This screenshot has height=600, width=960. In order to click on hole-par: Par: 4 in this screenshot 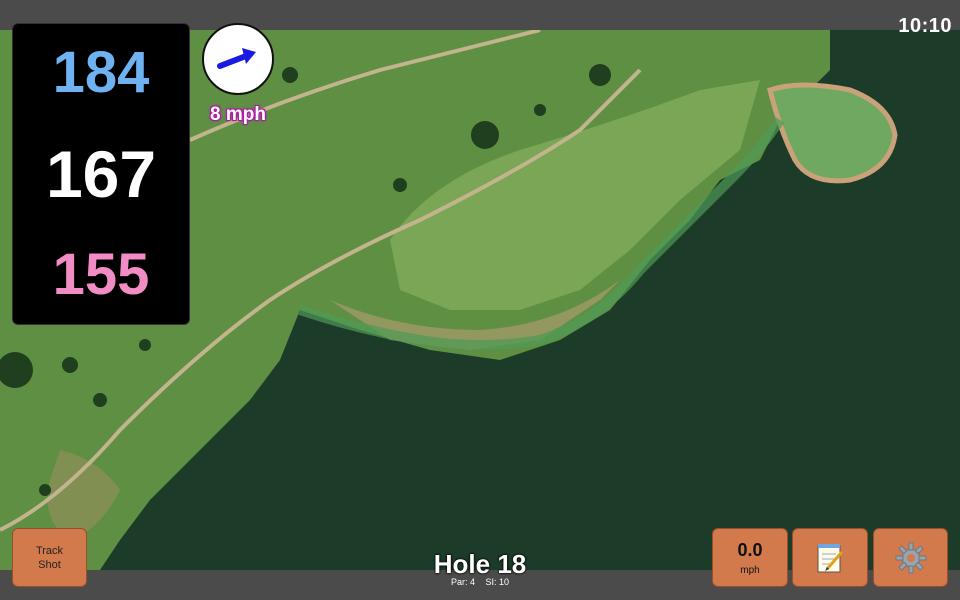, I will do `click(462, 582)`.